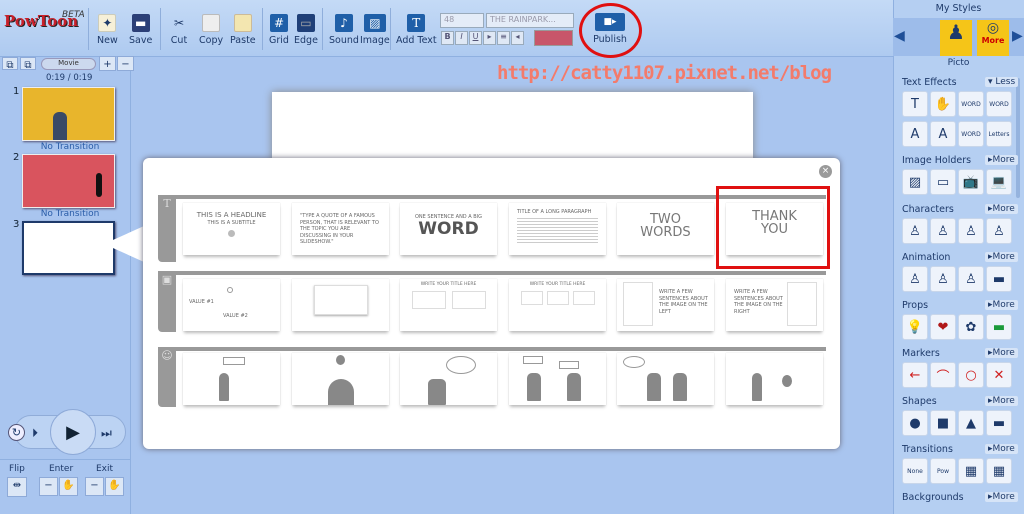 The image size is (1024, 514). What do you see at coordinates (971, 327) in the screenshot?
I see `props-tile: ✿` at bounding box center [971, 327].